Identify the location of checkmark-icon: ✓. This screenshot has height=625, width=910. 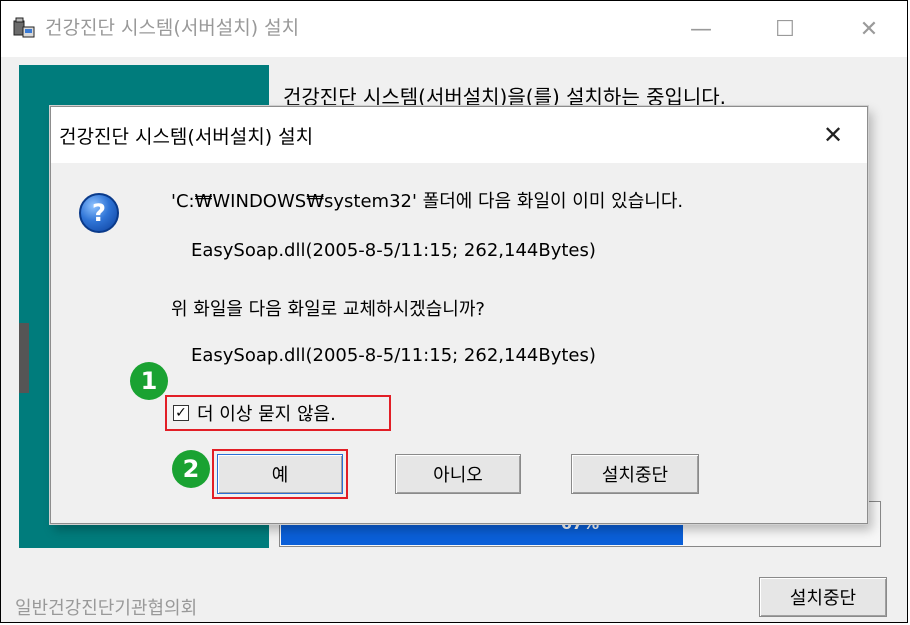
(181, 413).